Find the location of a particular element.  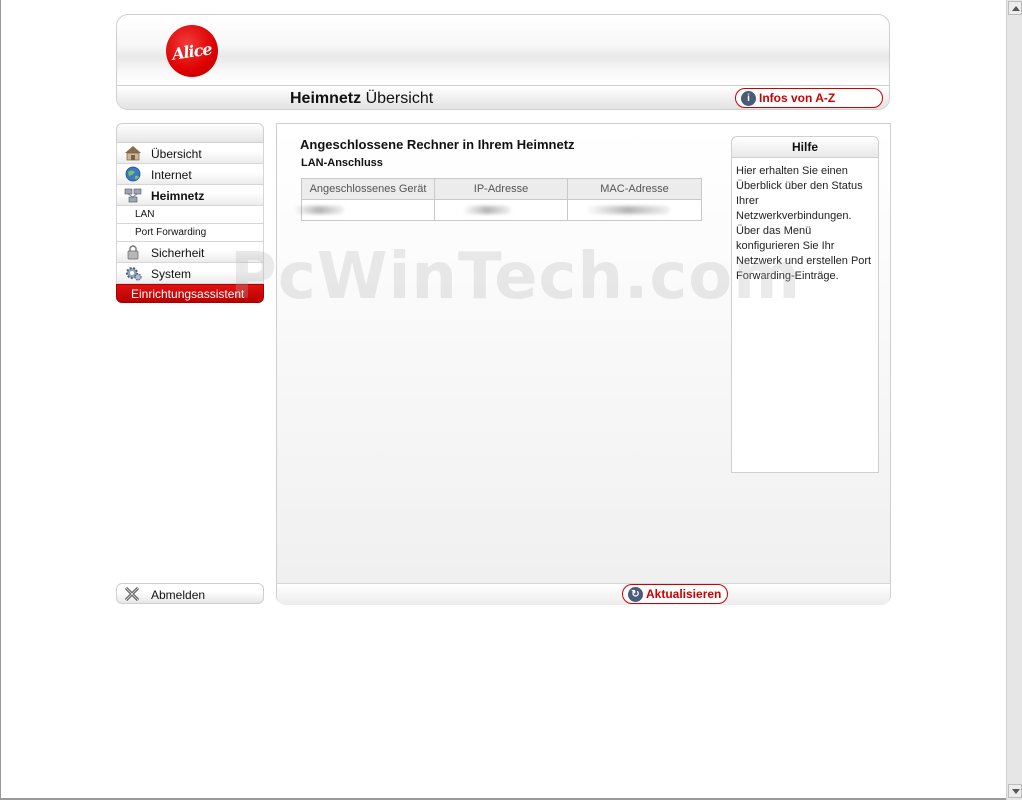

close-icon is located at coordinates (132, 594).